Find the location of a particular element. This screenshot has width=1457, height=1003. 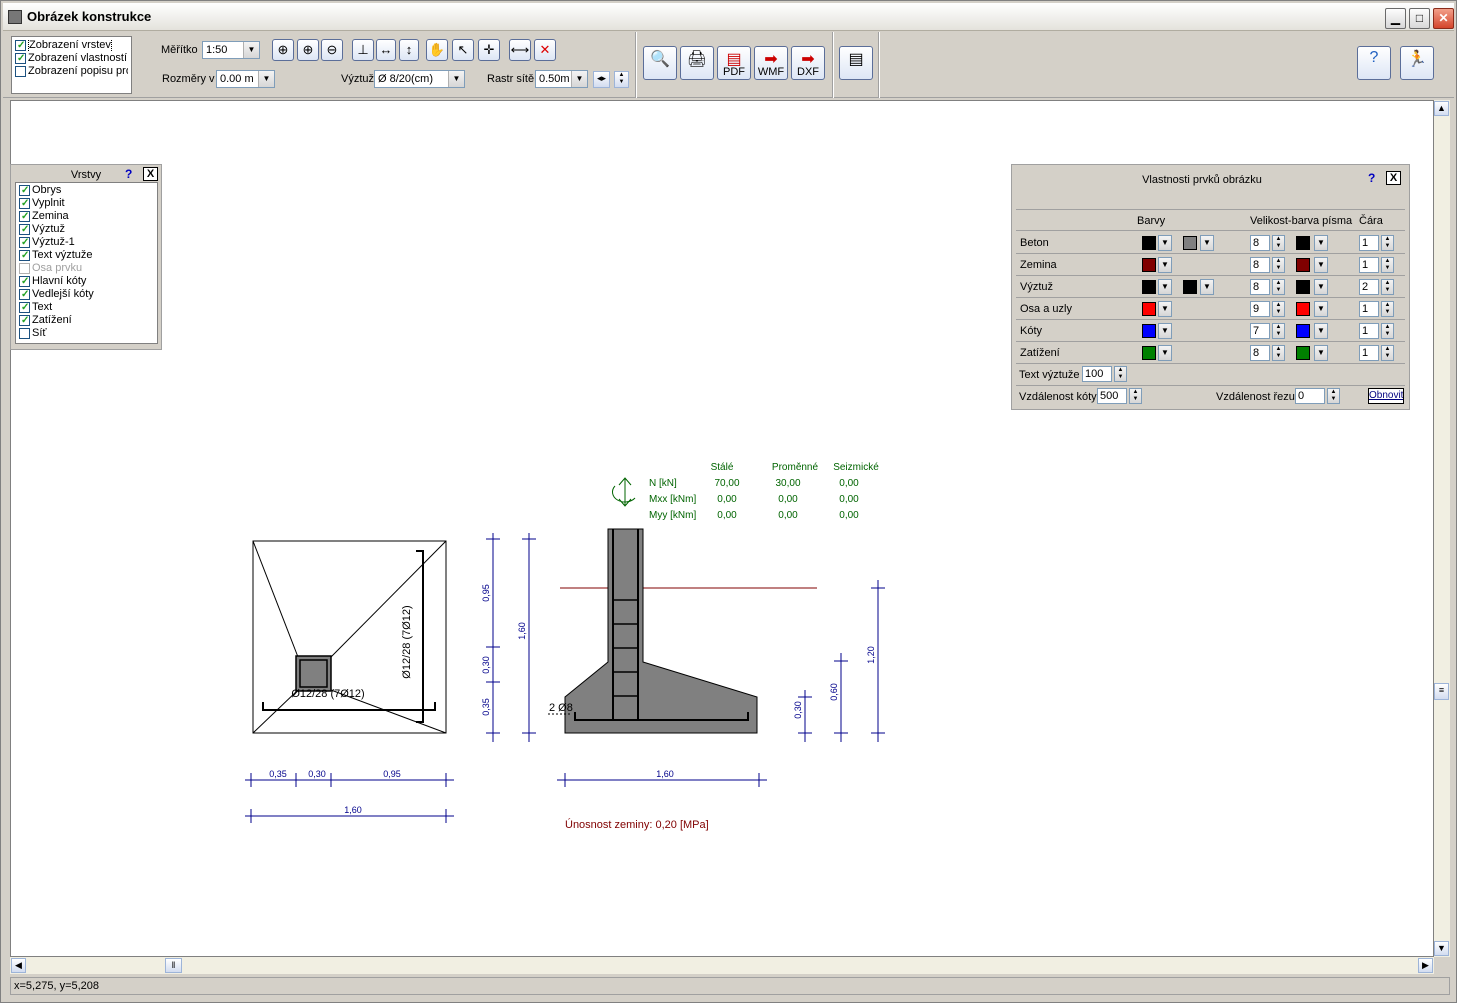

pan-horizontal-button: ↔ is located at coordinates (386, 50).